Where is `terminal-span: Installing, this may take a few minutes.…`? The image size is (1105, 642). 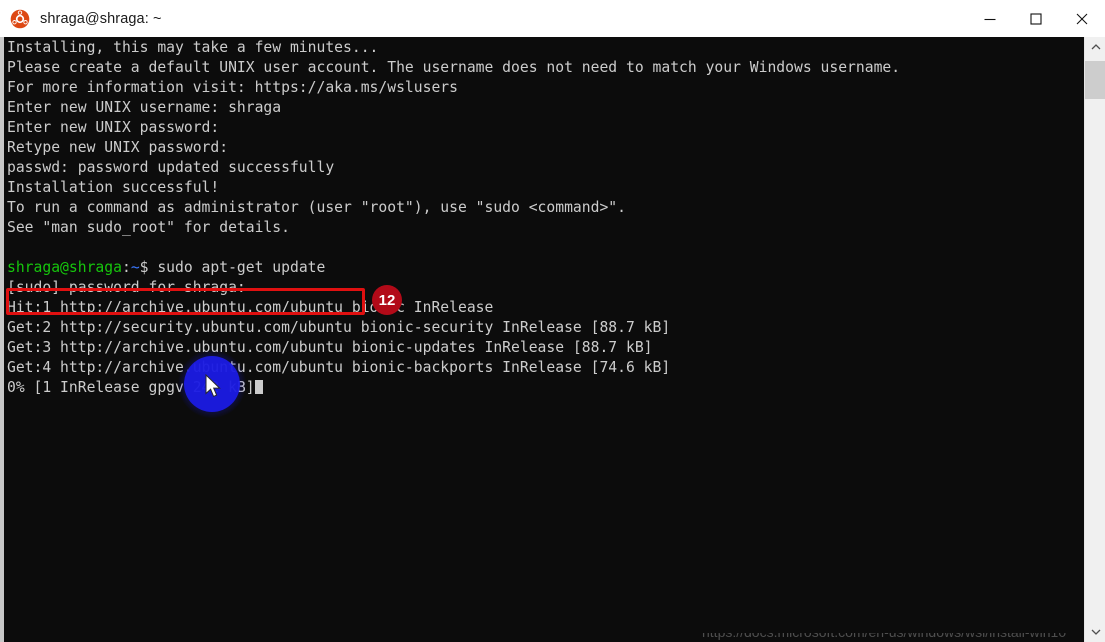 terminal-span: Installing, this may take a few minutes.… is located at coordinates (193, 47).